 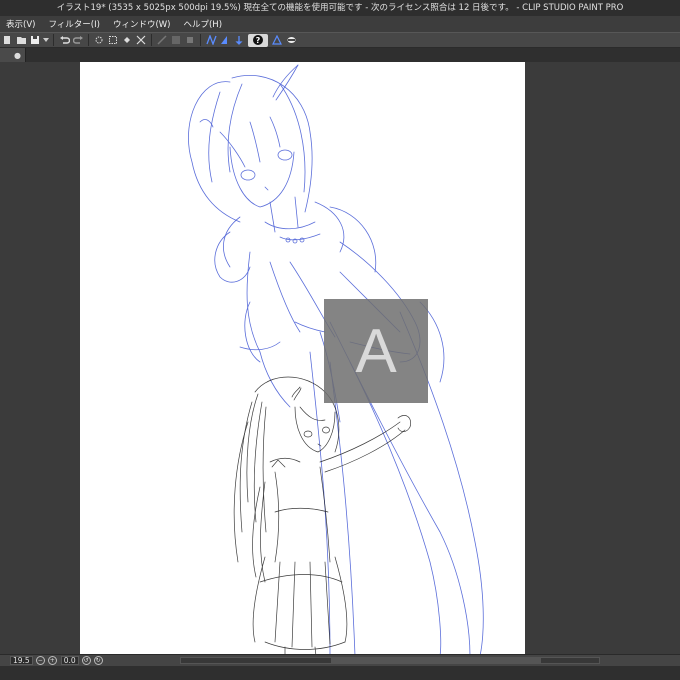 I want to click on rotate-left-icon: ↺, so click(x=86, y=660).